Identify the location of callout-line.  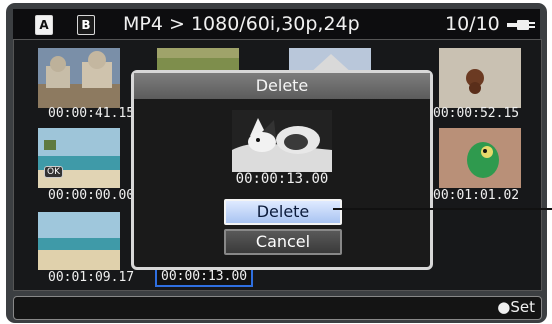
(442, 209).